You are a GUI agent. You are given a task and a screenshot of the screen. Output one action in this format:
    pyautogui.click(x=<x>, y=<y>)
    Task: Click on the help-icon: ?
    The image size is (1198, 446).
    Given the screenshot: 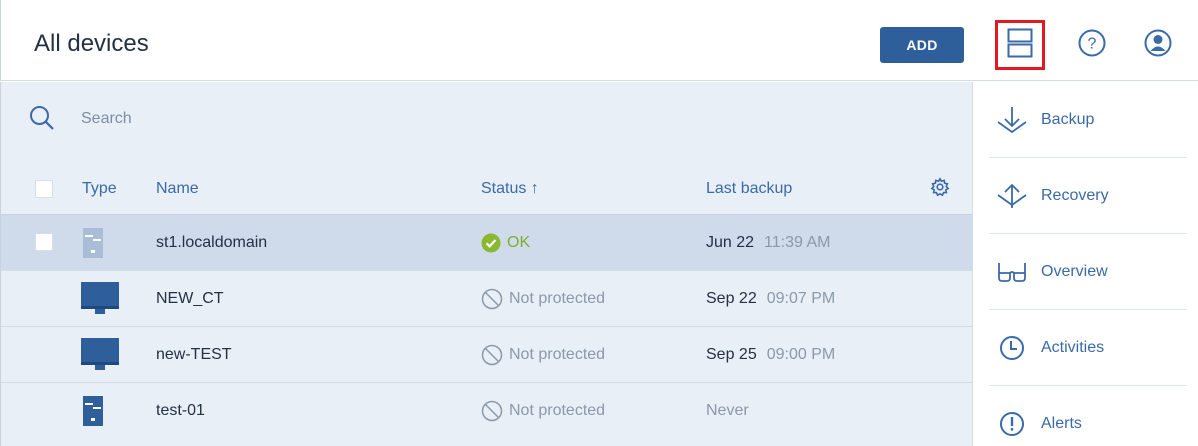 What is the action you would take?
    pyautogui.click(x=1092, y=45)
    